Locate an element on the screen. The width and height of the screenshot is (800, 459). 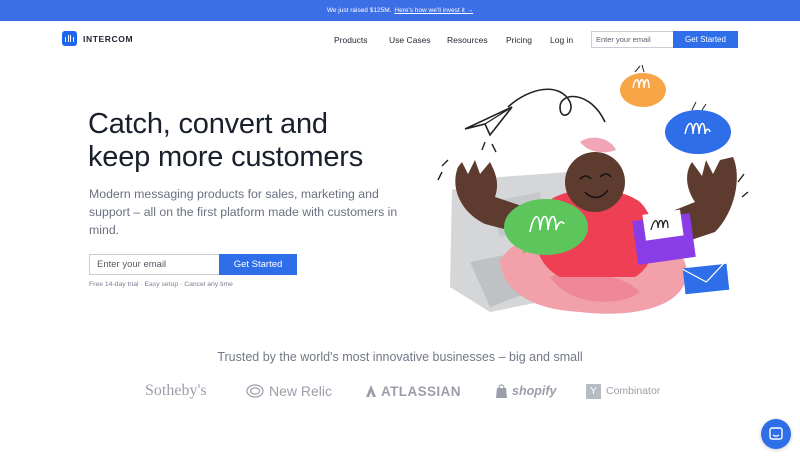
logo-shopify-text: shopify is located at coordinates (534, 391).